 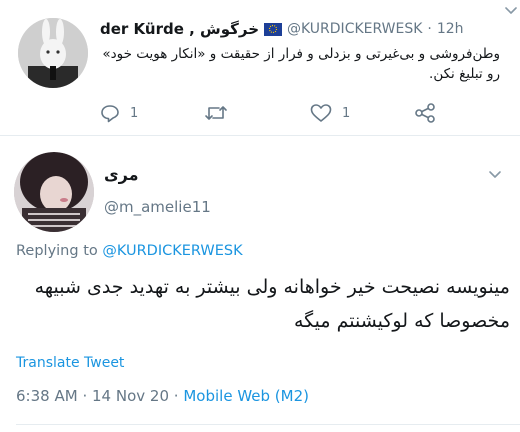 I want to click on reply-button: 1, so click(x=119, y=113).